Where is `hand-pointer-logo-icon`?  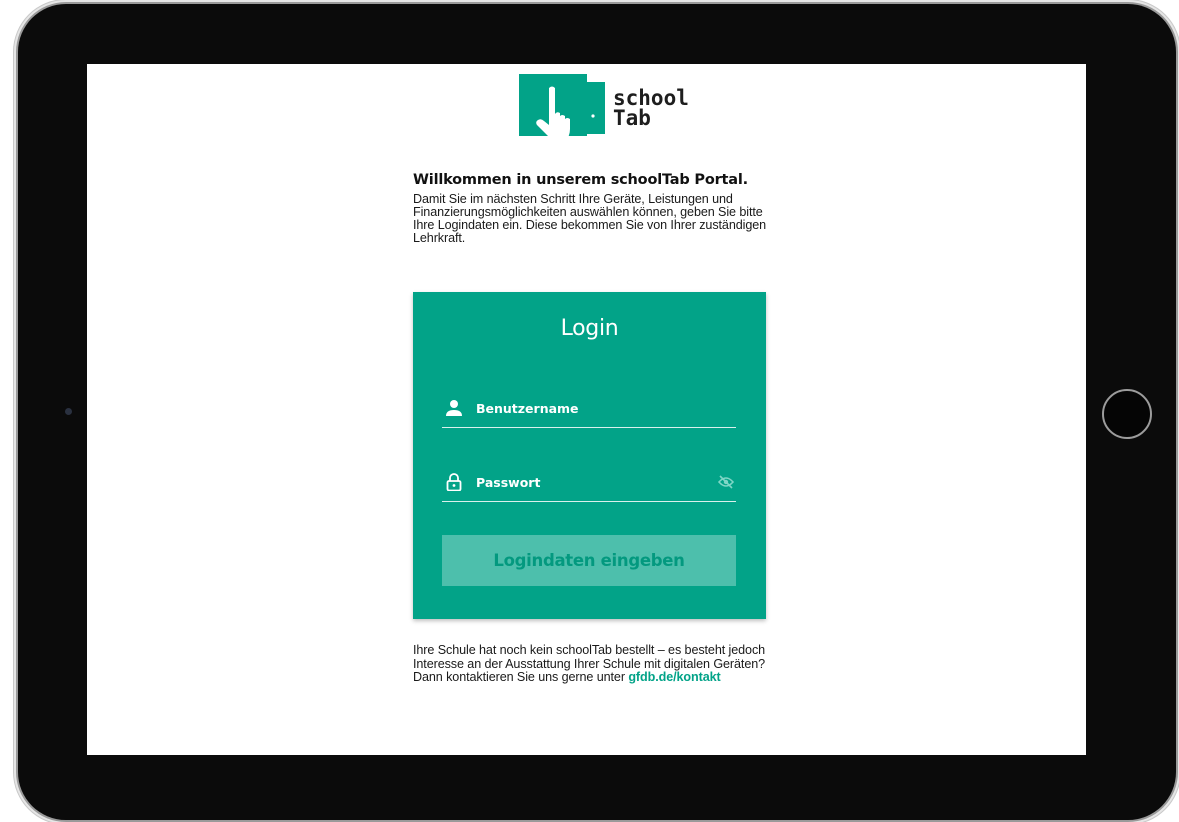 hand-pointer-logo-icon is located at coordinates (562, 105).